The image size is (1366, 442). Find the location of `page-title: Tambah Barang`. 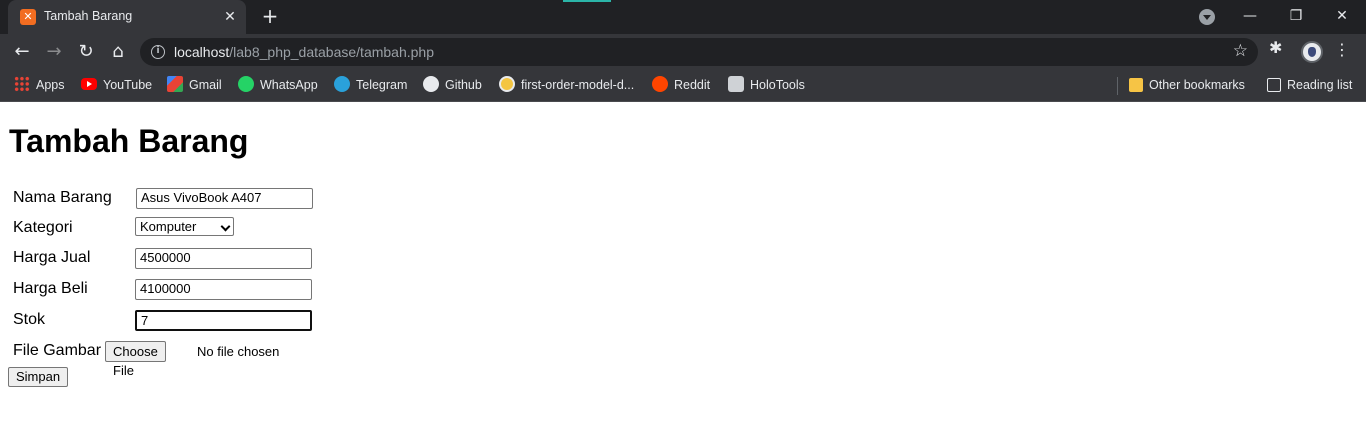

page-title: Tambah Barang is located at coordinates (129, 141).